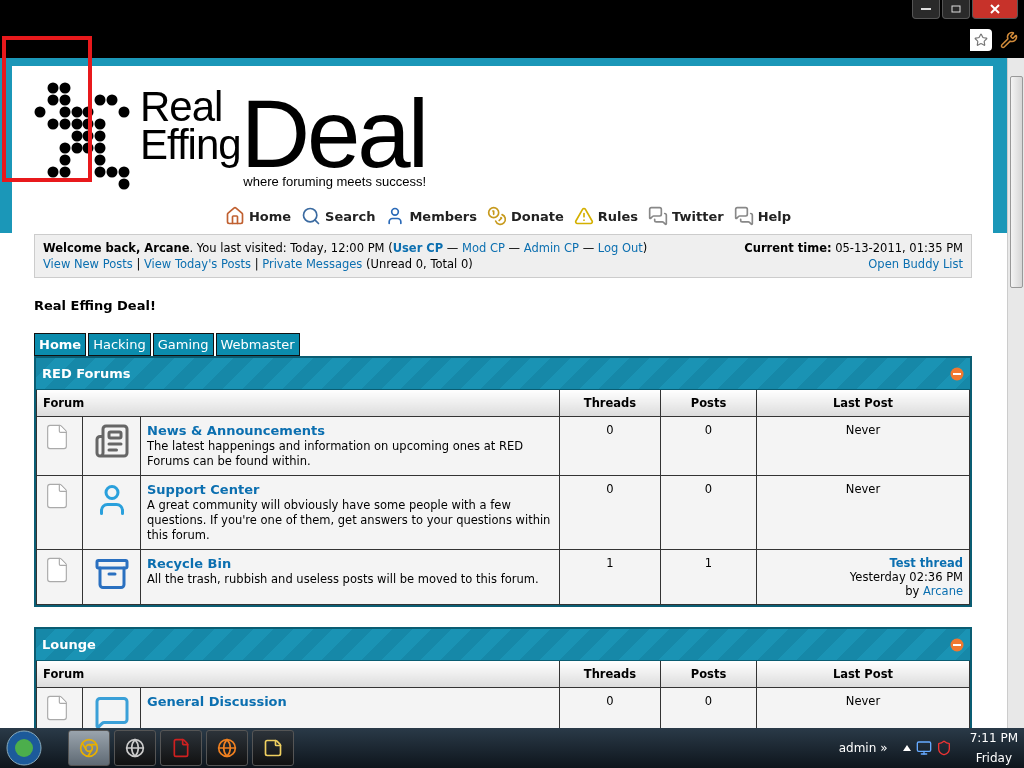 The height and width of the screenshot is (768, 1024). I want to click on account-link: Log Out, so click(620, 248).